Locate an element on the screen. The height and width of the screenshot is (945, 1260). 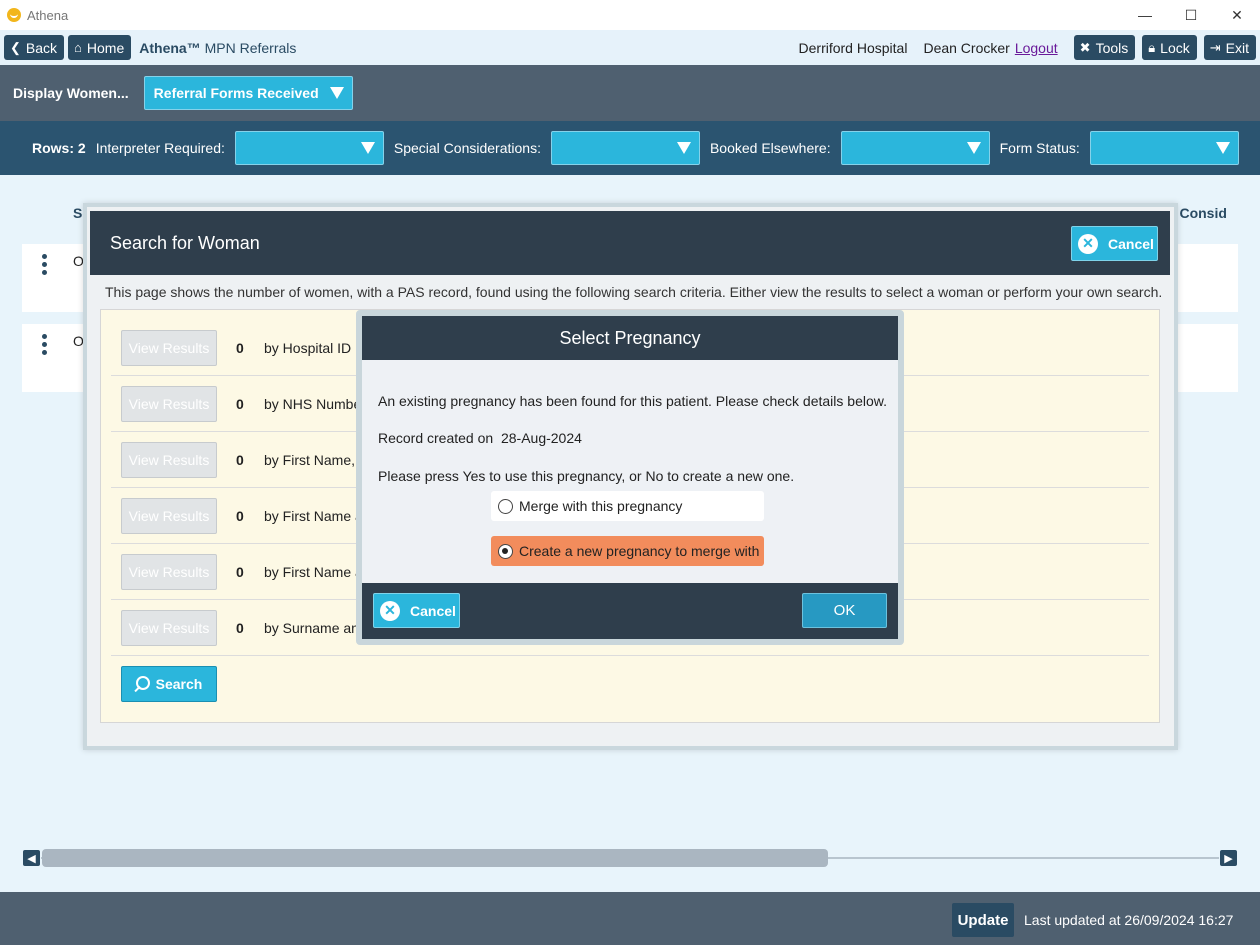
search-dialog-header: Search for Woman ✕ Cancel is located at coordinates (630, 243).